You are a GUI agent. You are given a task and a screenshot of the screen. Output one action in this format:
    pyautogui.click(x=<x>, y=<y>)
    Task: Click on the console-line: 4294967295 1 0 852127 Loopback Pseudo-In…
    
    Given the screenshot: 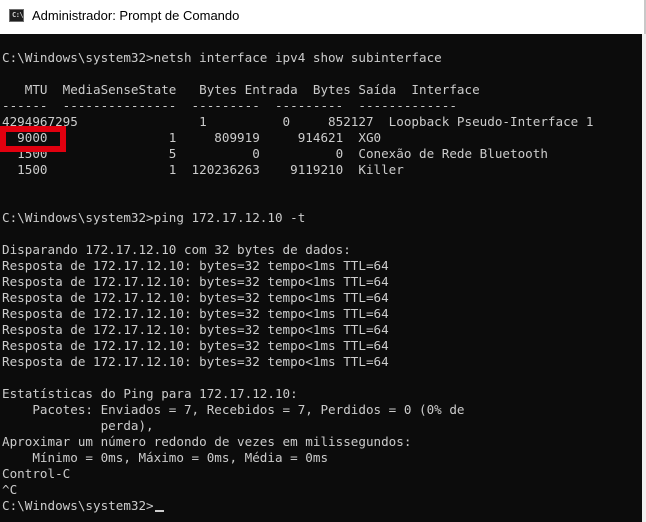 What is the action you would take?
    pyautogui.click(x=298, y=121)
    